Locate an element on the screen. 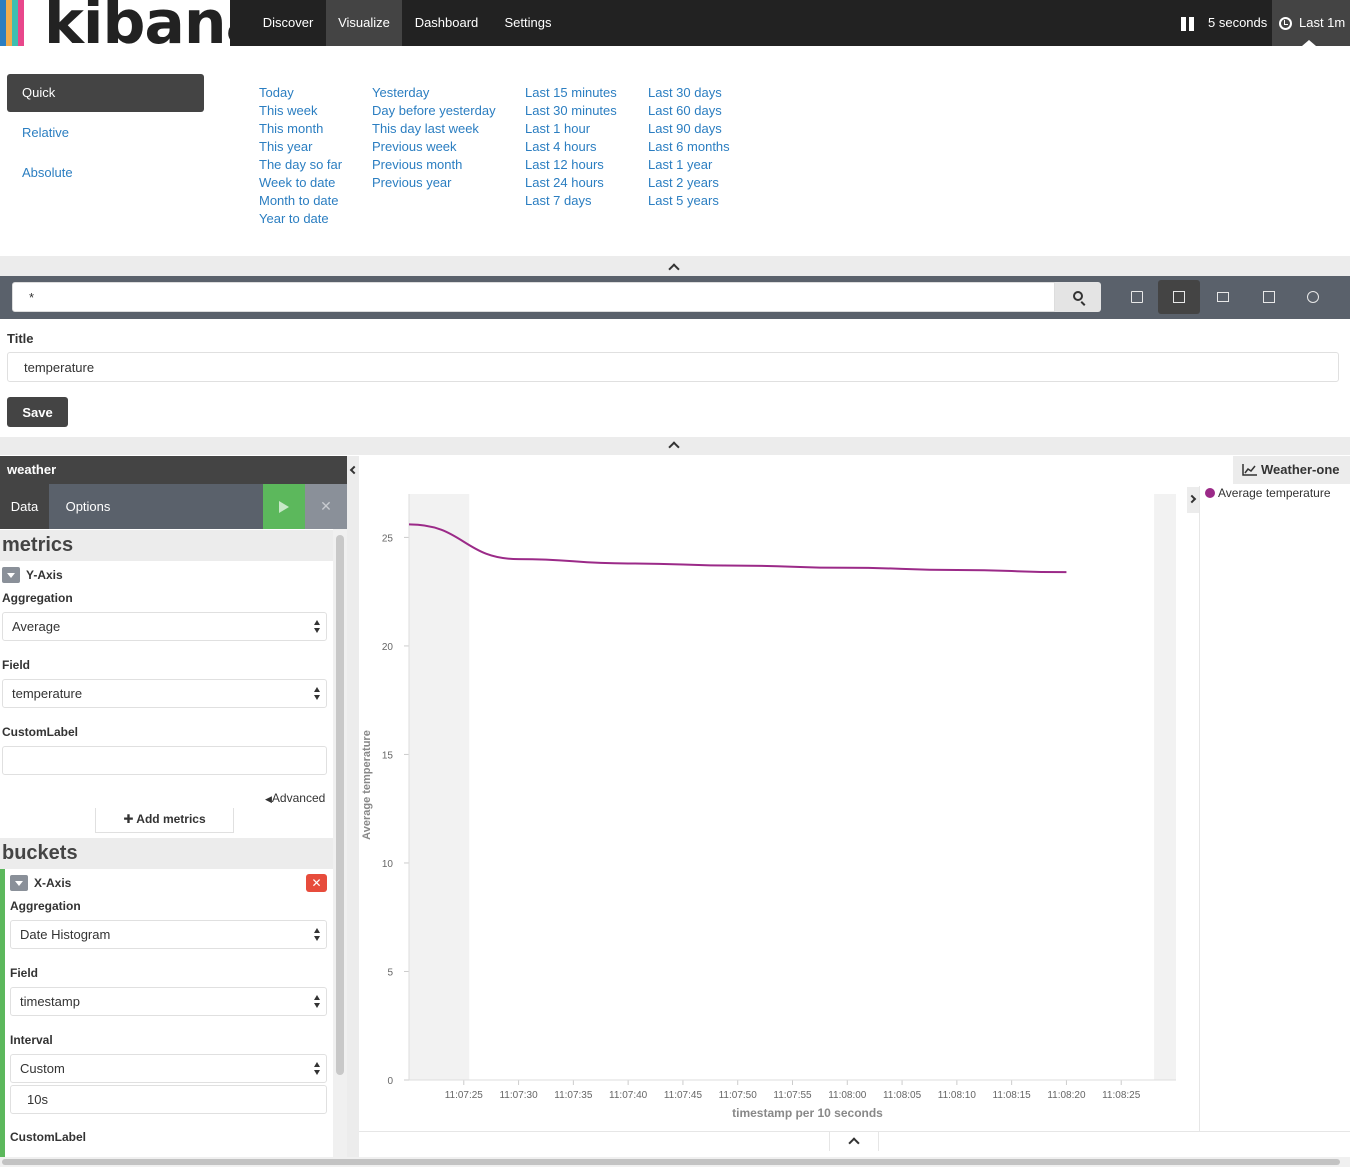  refresh-interval: 5 seconds is located at coordinates (1237, 23).